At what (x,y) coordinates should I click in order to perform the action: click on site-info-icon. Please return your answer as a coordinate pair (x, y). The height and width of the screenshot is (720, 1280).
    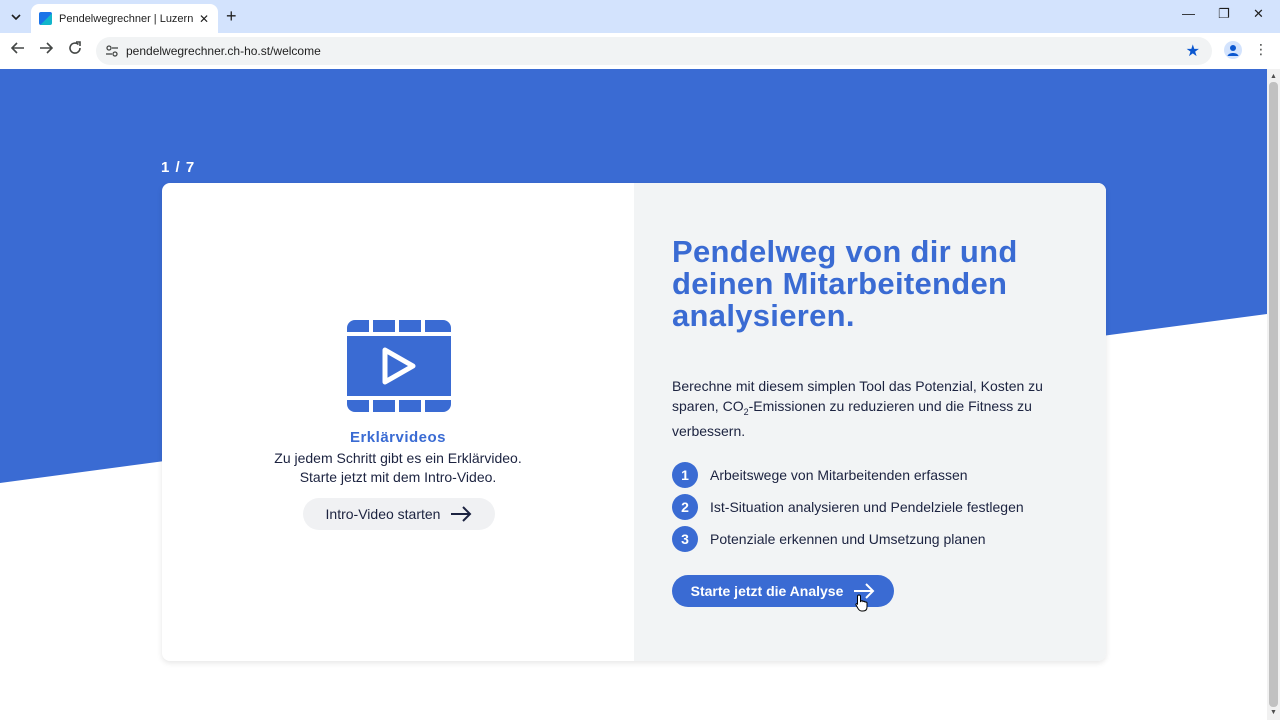
    Looking at the image, I should click on (112, 51).